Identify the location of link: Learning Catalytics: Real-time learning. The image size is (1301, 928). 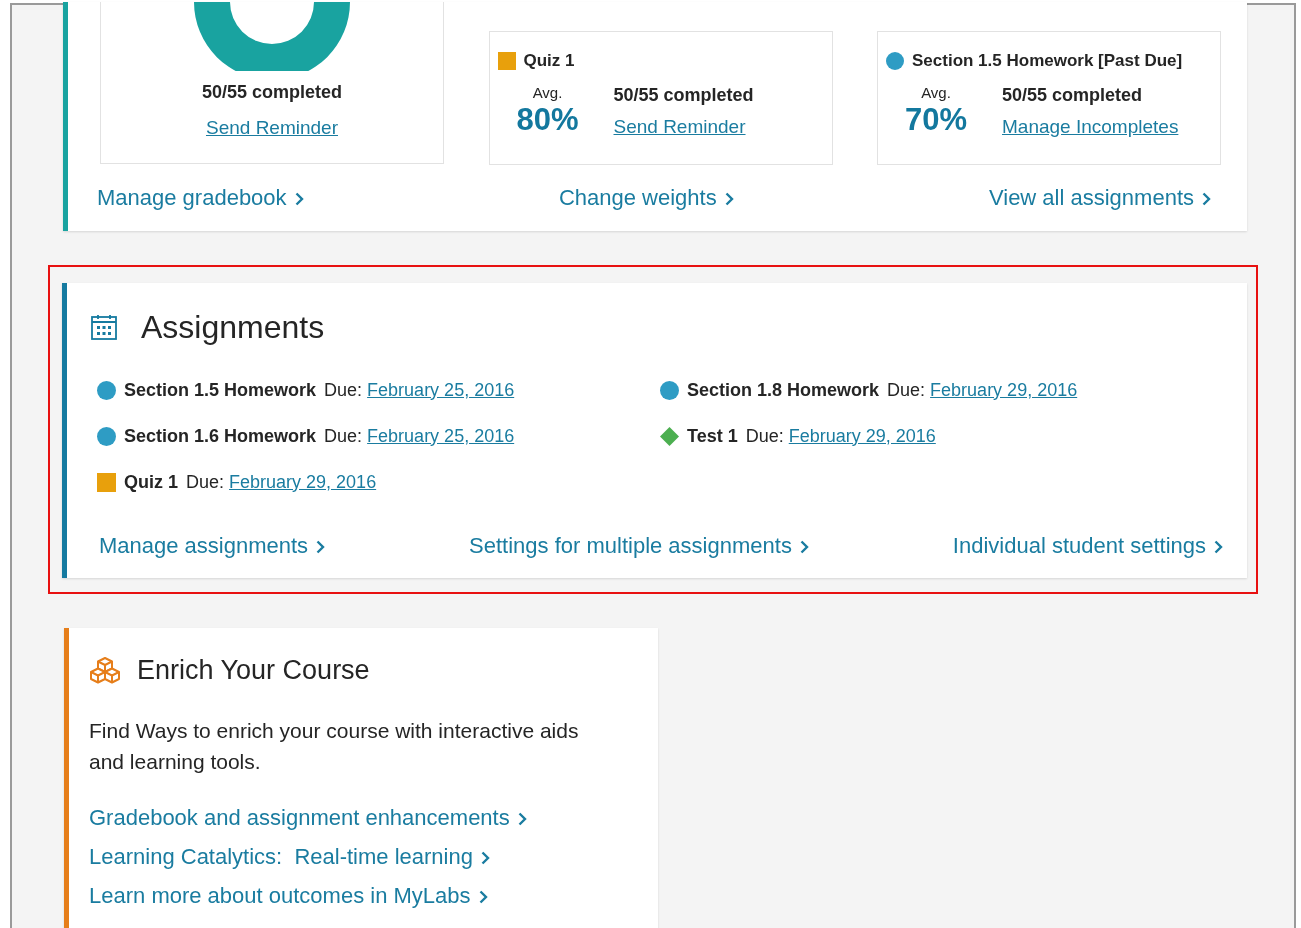
(289, 856).